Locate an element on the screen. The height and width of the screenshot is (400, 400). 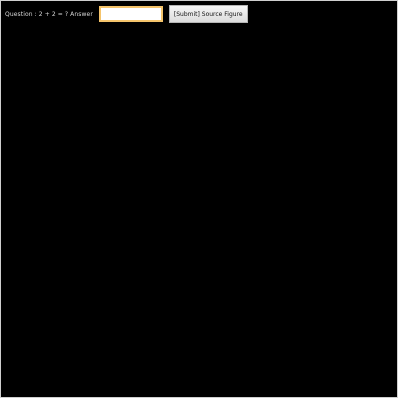
question-label: Question : 2 + 2 = ? Answer is located at coordinates (49, 14).